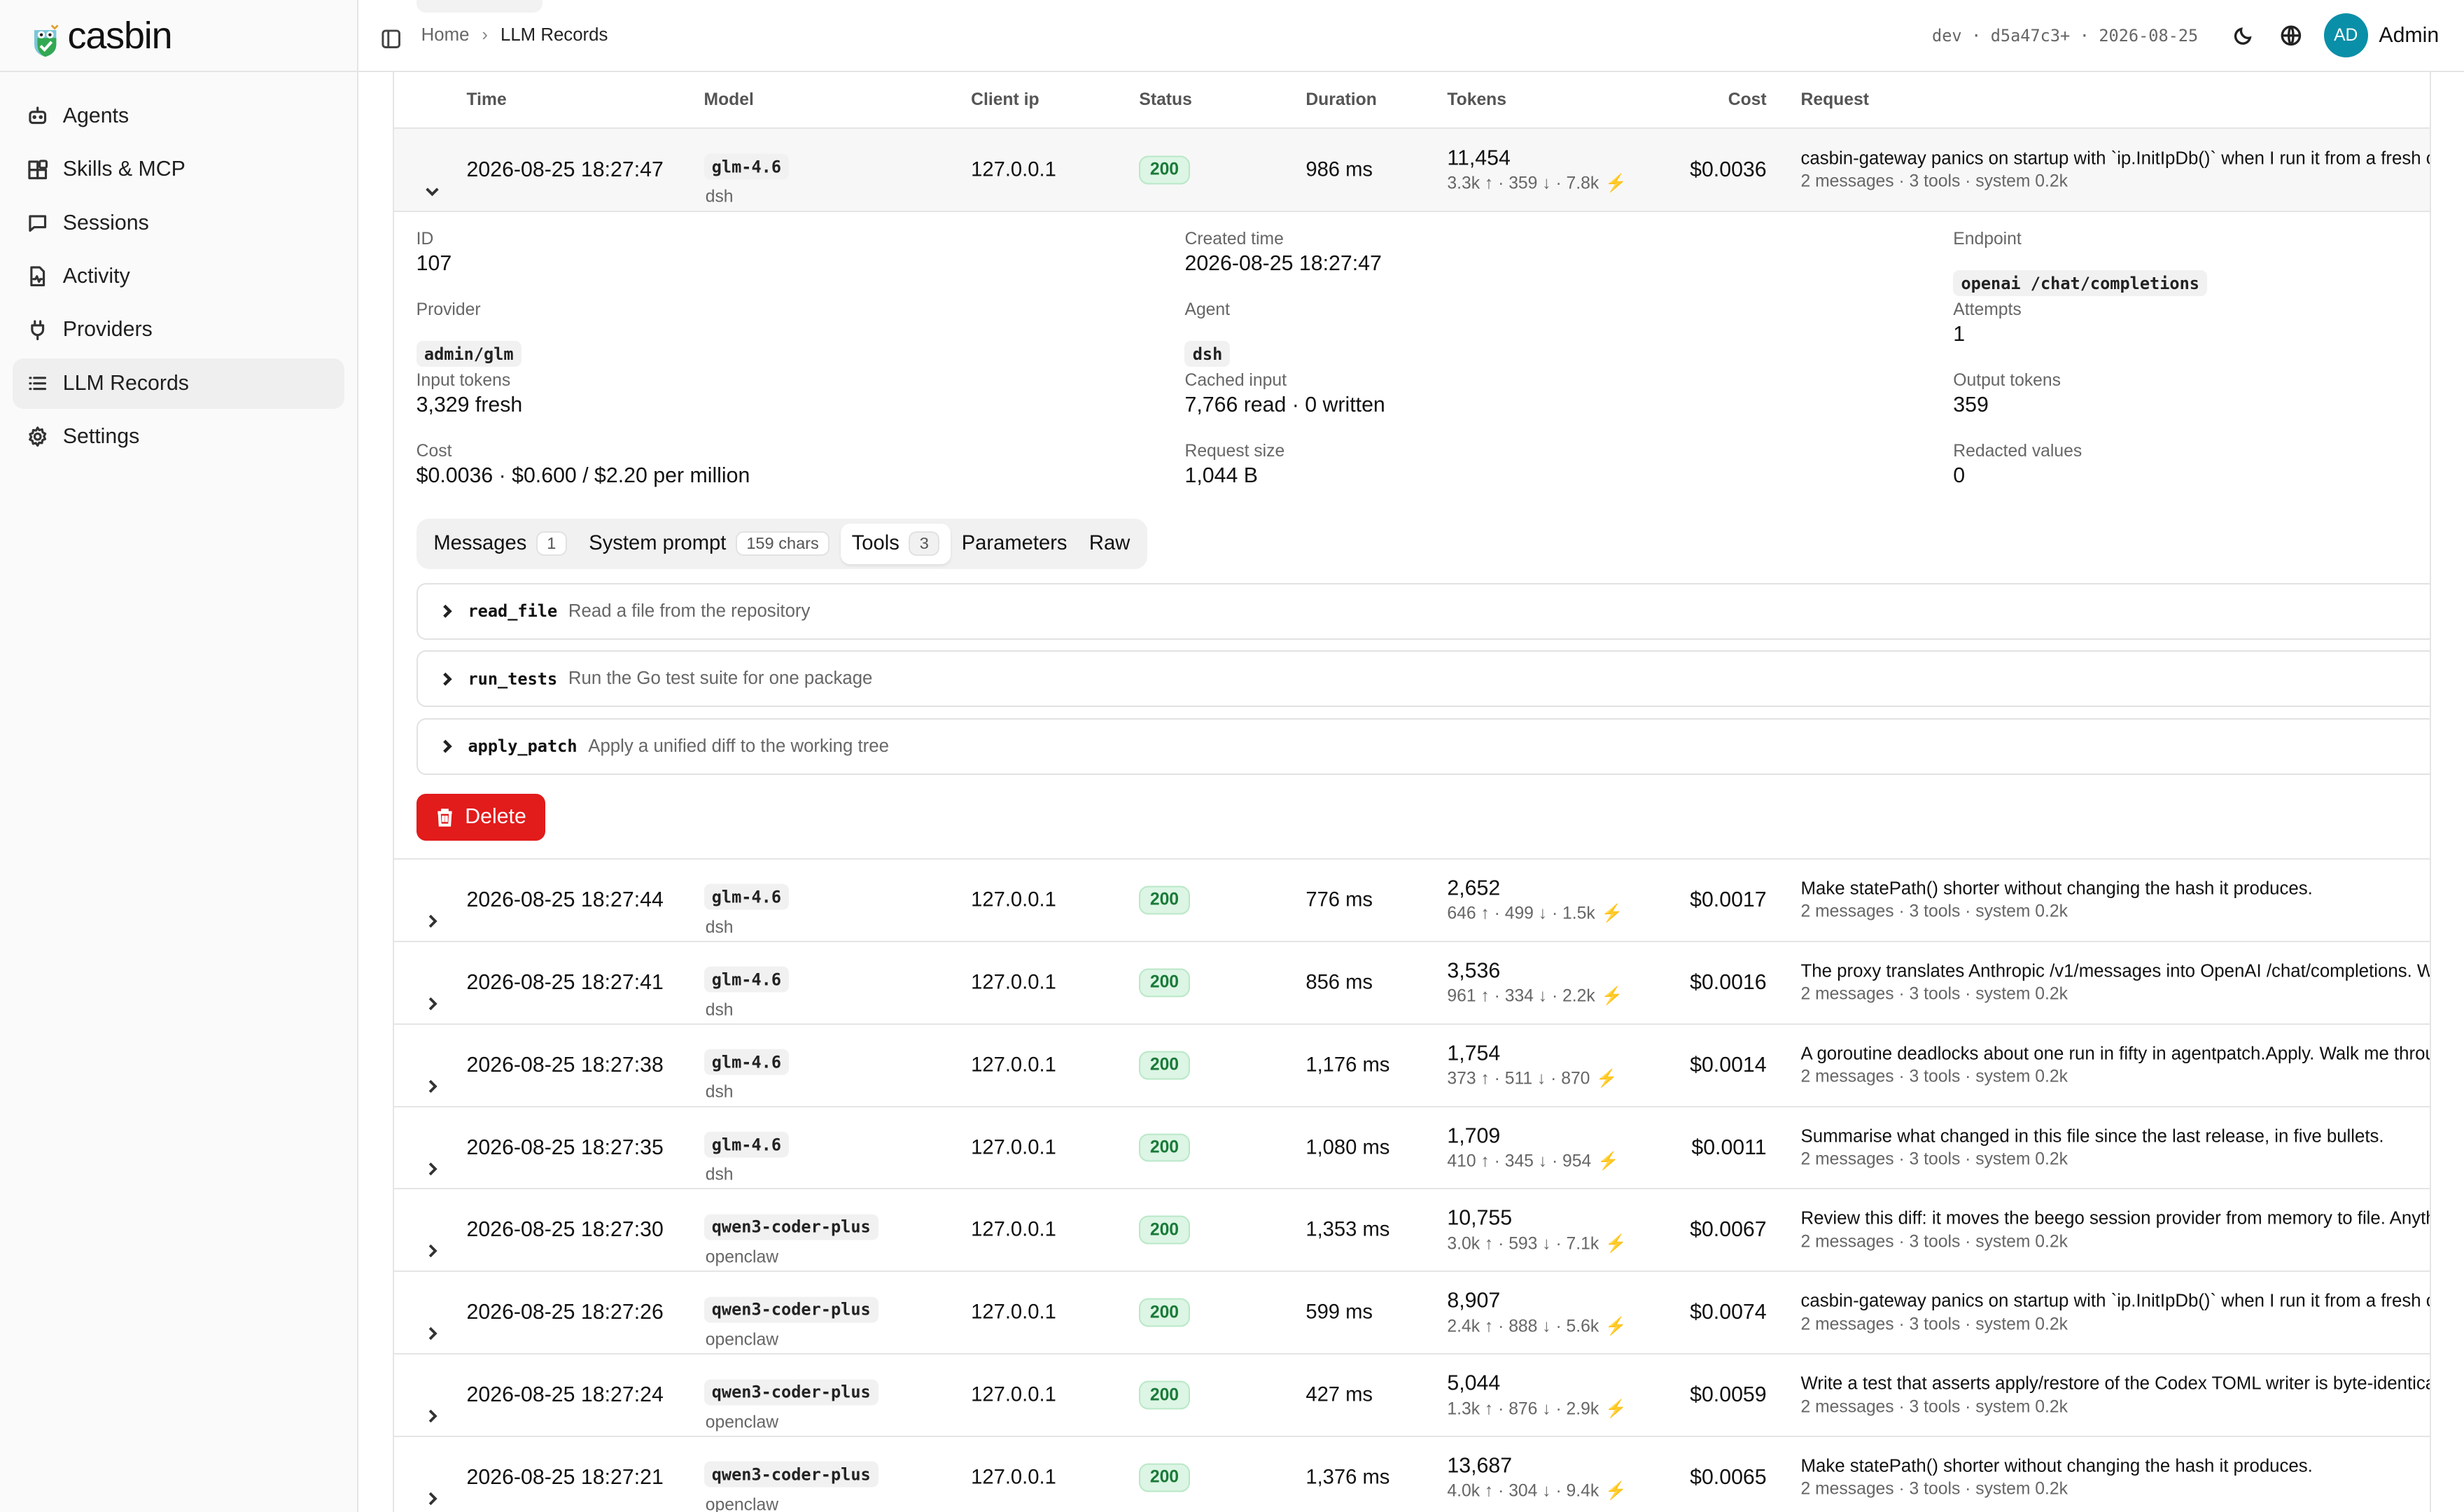  Describe the element at coordinates (107, 330) in the screenshot. I see `sidebar-item-label: Providers` at that location.